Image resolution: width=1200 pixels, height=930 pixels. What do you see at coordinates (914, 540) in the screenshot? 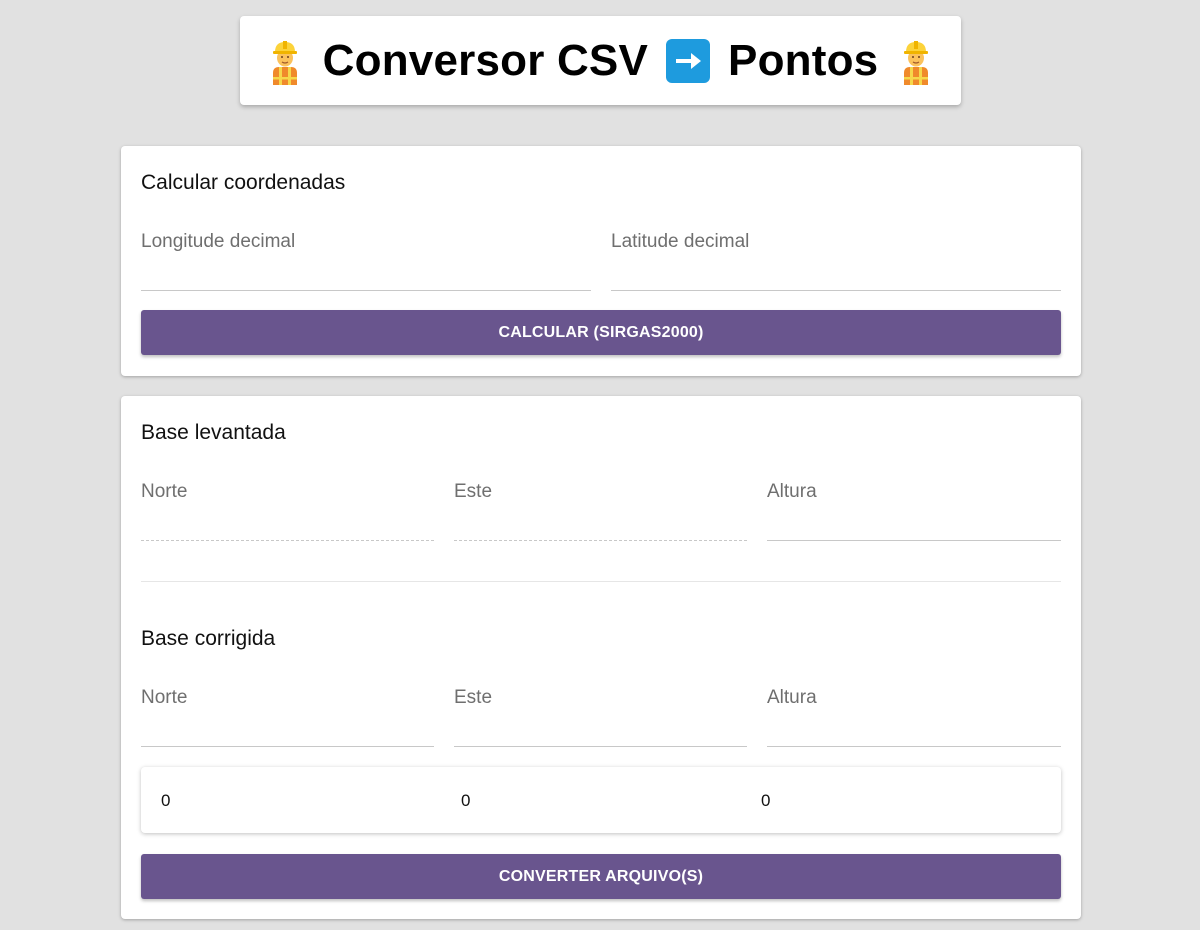
I see `surveyed-height-underline` at bounding box center [914, 540].